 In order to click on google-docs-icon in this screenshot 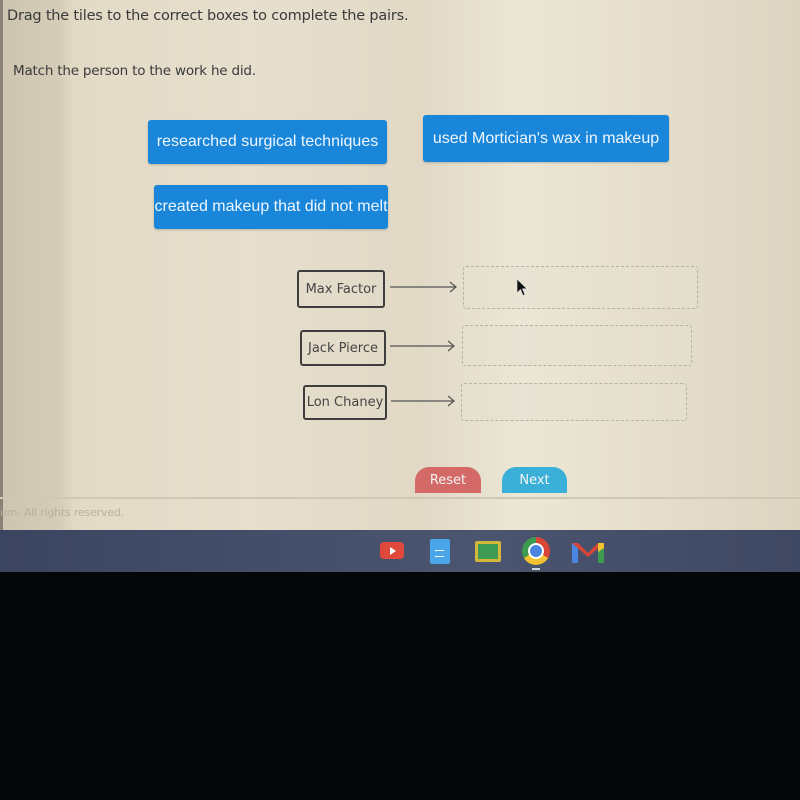, I will do `click(440, 551)`.